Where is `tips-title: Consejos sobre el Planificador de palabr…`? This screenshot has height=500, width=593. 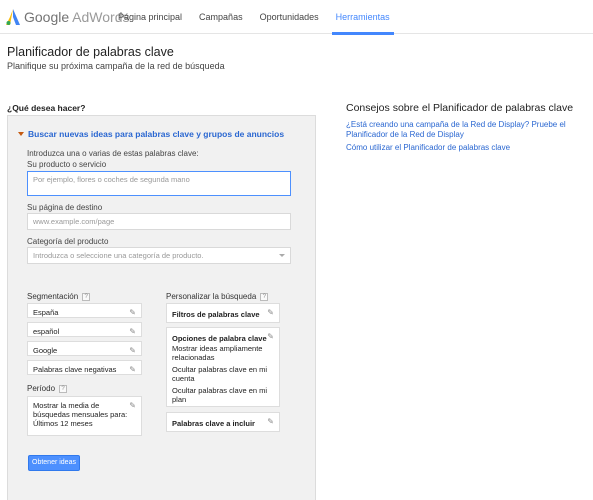 tips-title: Consejos sobre el Planificador de palabr… is located at coordinates (460, 108).